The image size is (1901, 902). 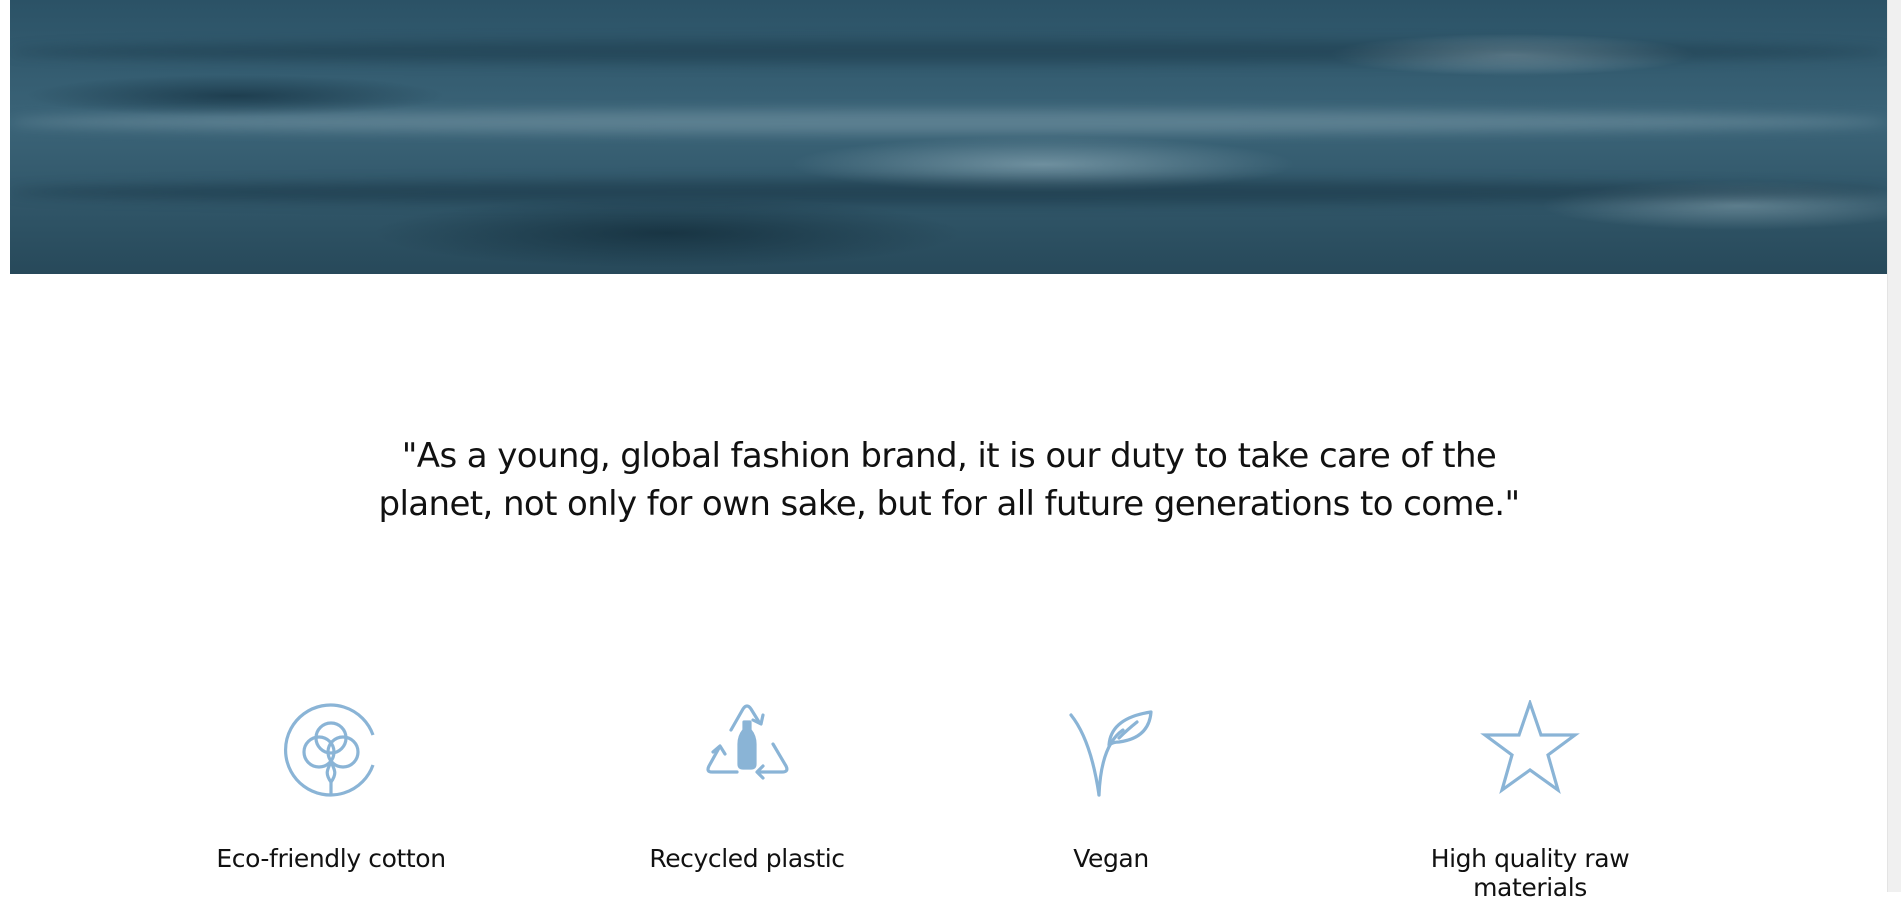 I want to click on recycle-bottle-icon, so click(x=747, y=742).